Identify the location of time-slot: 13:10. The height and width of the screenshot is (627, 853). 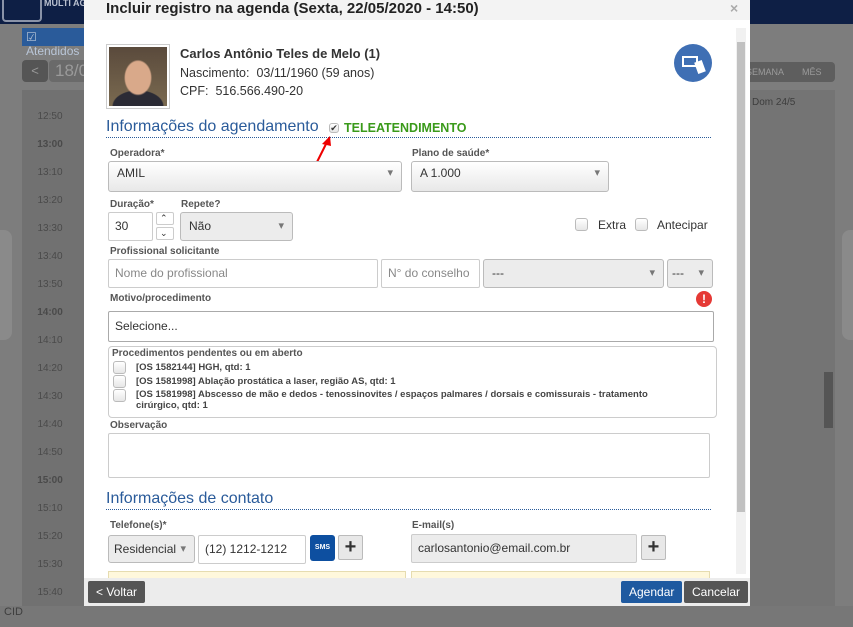
(50, 172).